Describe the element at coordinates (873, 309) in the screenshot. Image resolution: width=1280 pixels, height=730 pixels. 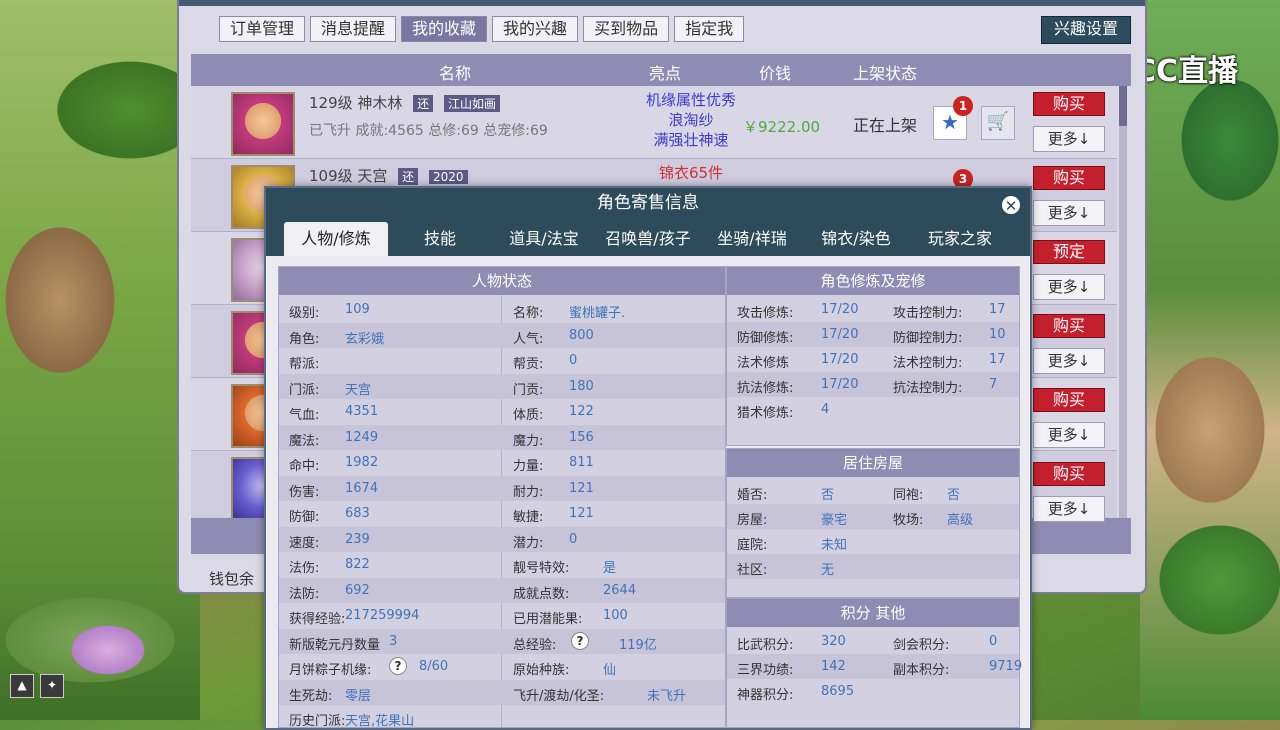
I see `cultivation-row: 攻击修炼: 17/20 攻击控制力: 17` at that location.